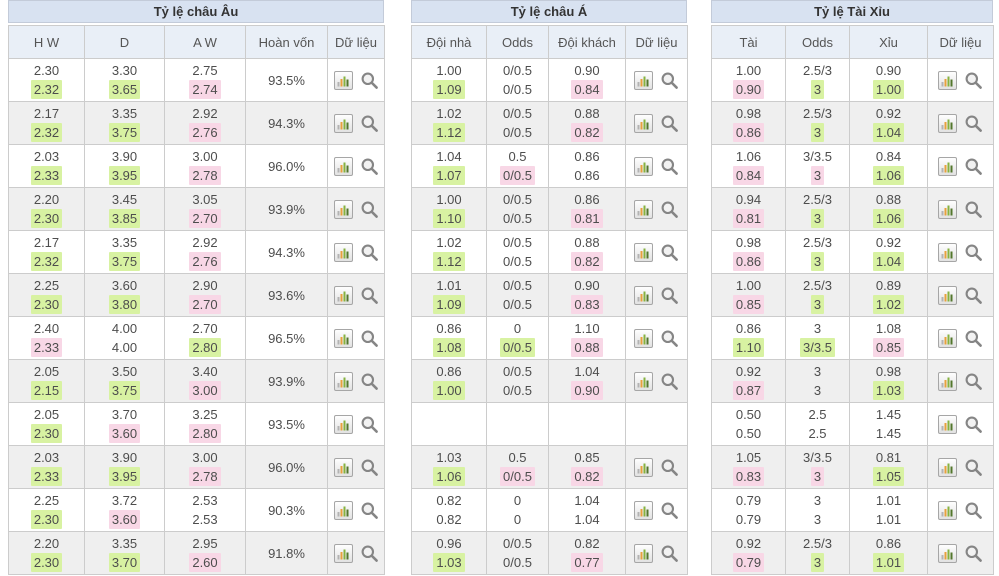  Describe the element at coordinates (449, 347) in the screenshot. I see `odds-bottom-value: 1.08` at that location.